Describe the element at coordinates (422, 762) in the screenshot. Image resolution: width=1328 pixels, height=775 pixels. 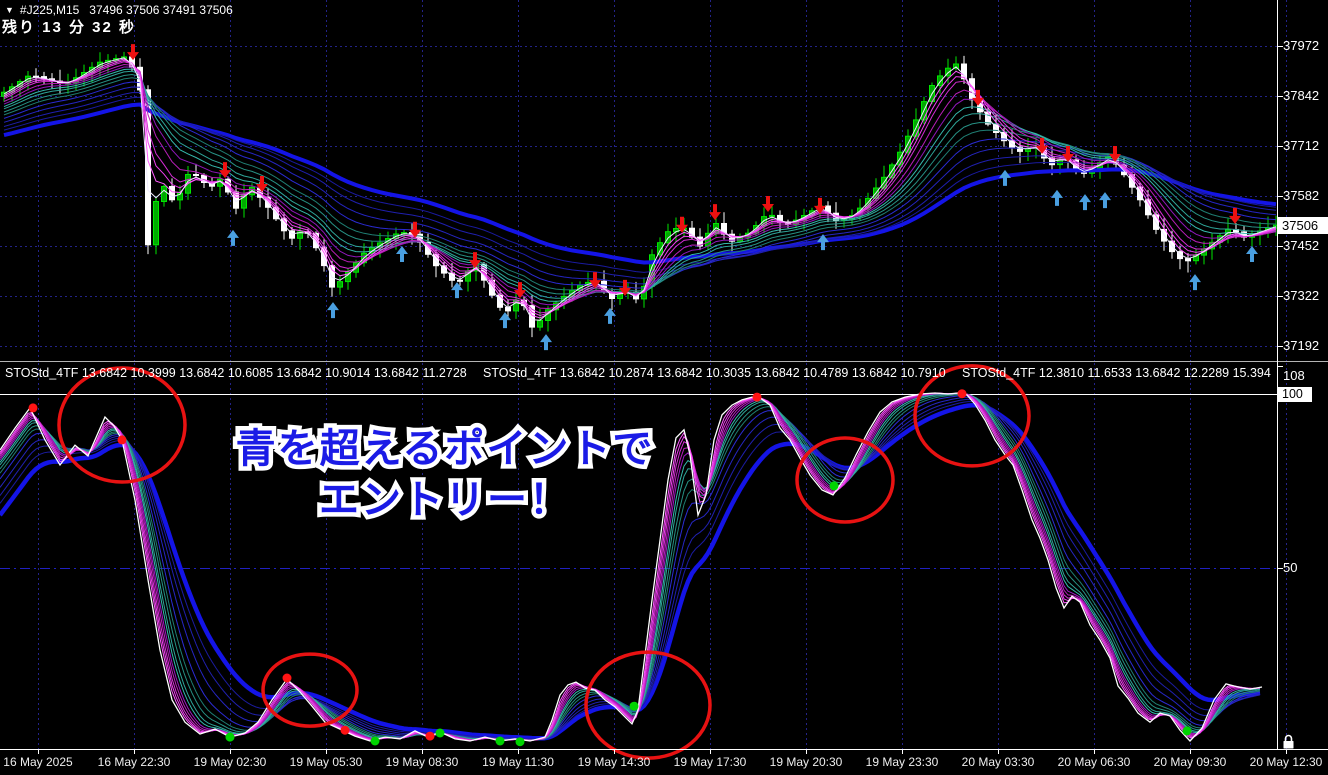
I see `time-tick-label: 19 May 08:30` at that location.